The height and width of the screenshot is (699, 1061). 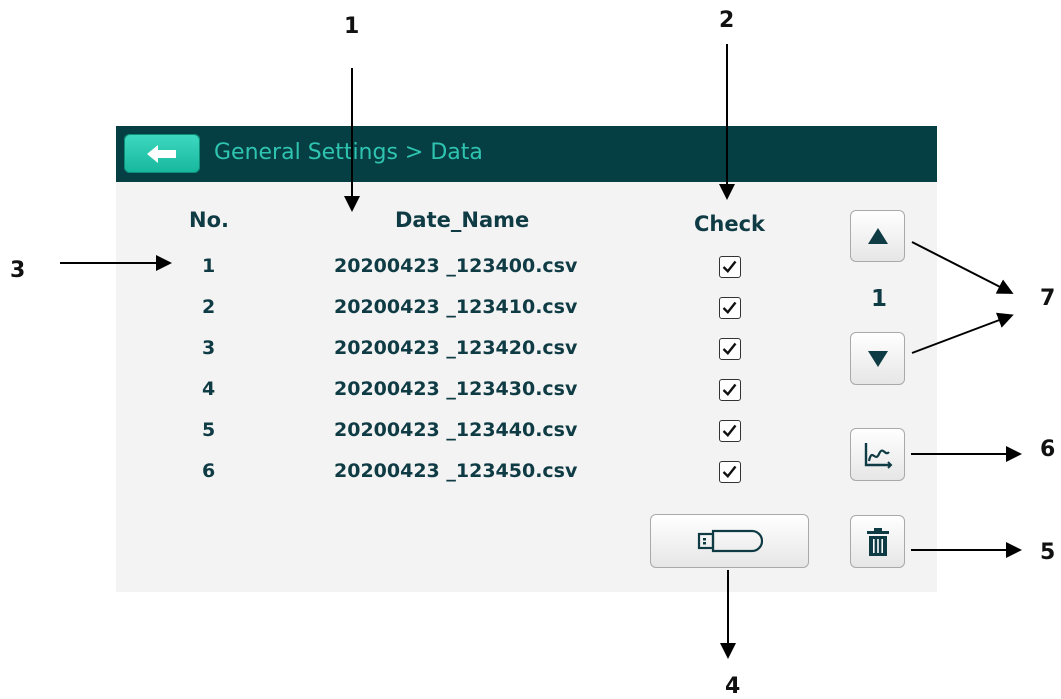 I want to click on arrow-7-up, so click(x=962, y=267).